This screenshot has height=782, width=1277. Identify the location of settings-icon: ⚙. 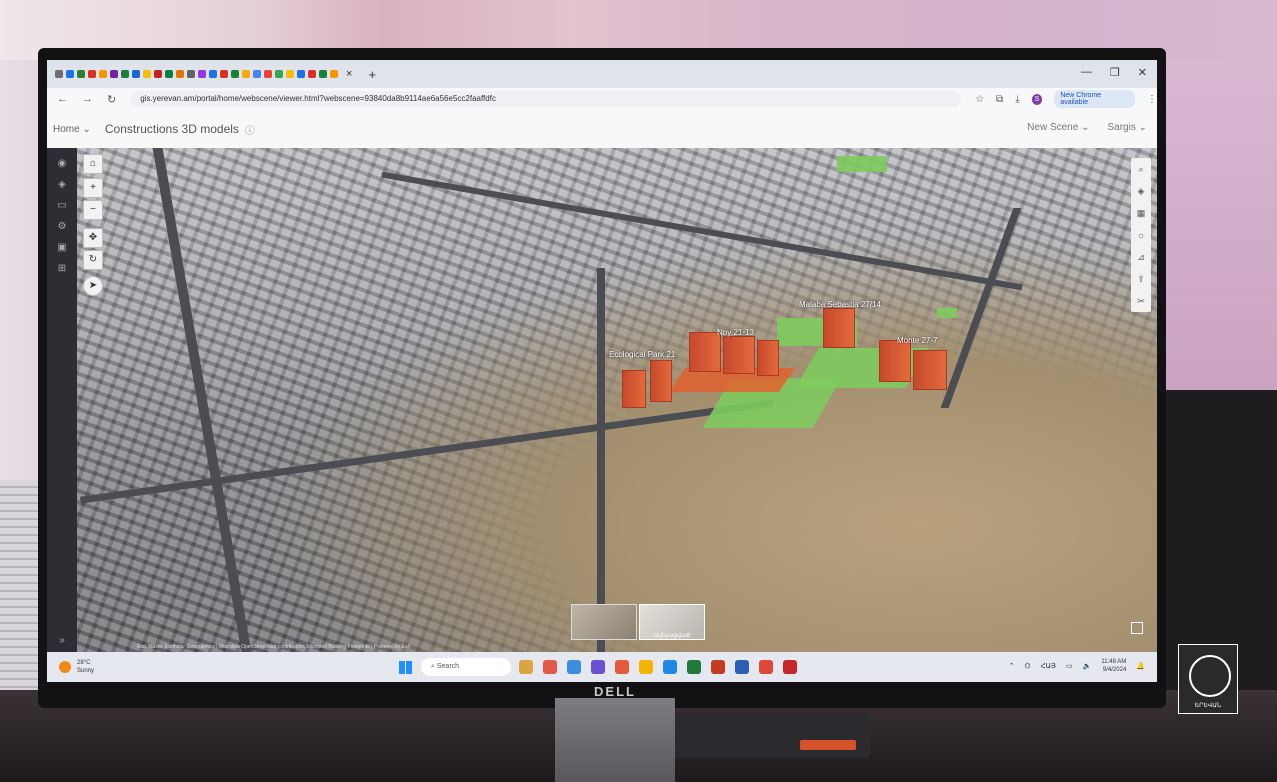
(62, 226).